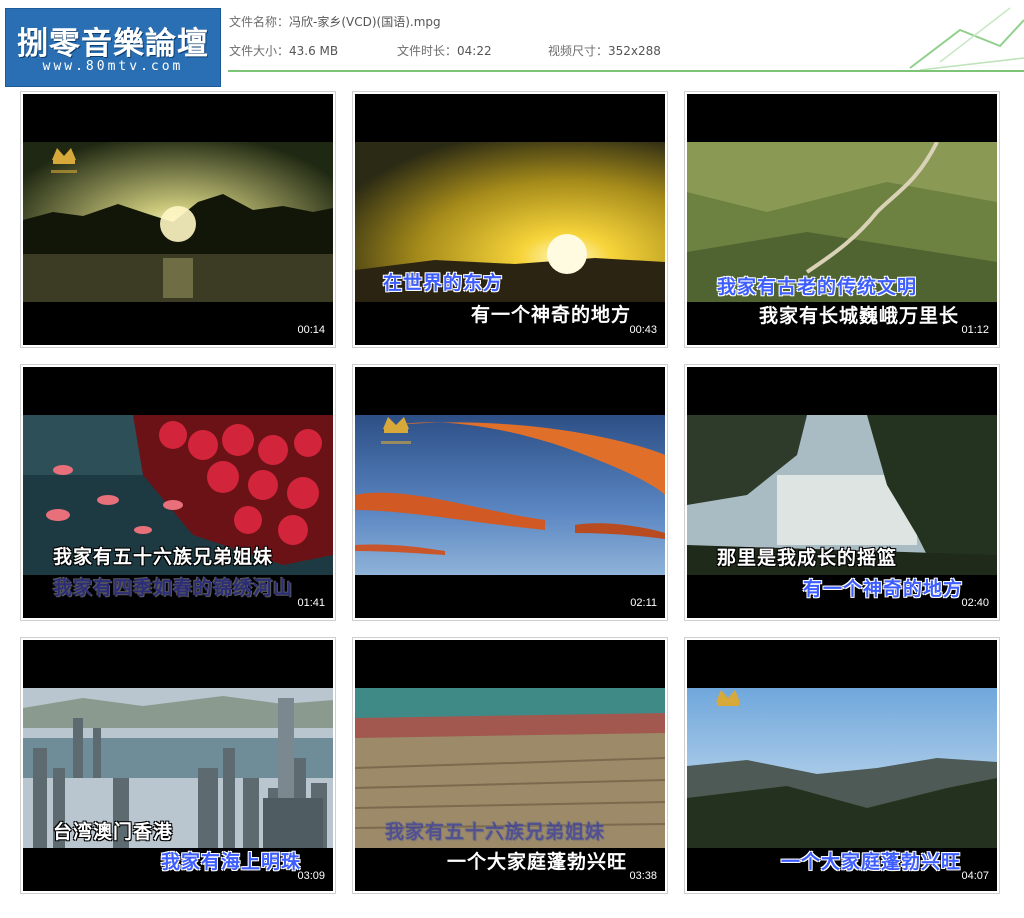  What do you see at coordinates (231, 862) in the screenshot?
I see `subtitle-line-2: 我家有海上明珠` at bounding box center [231, 862].